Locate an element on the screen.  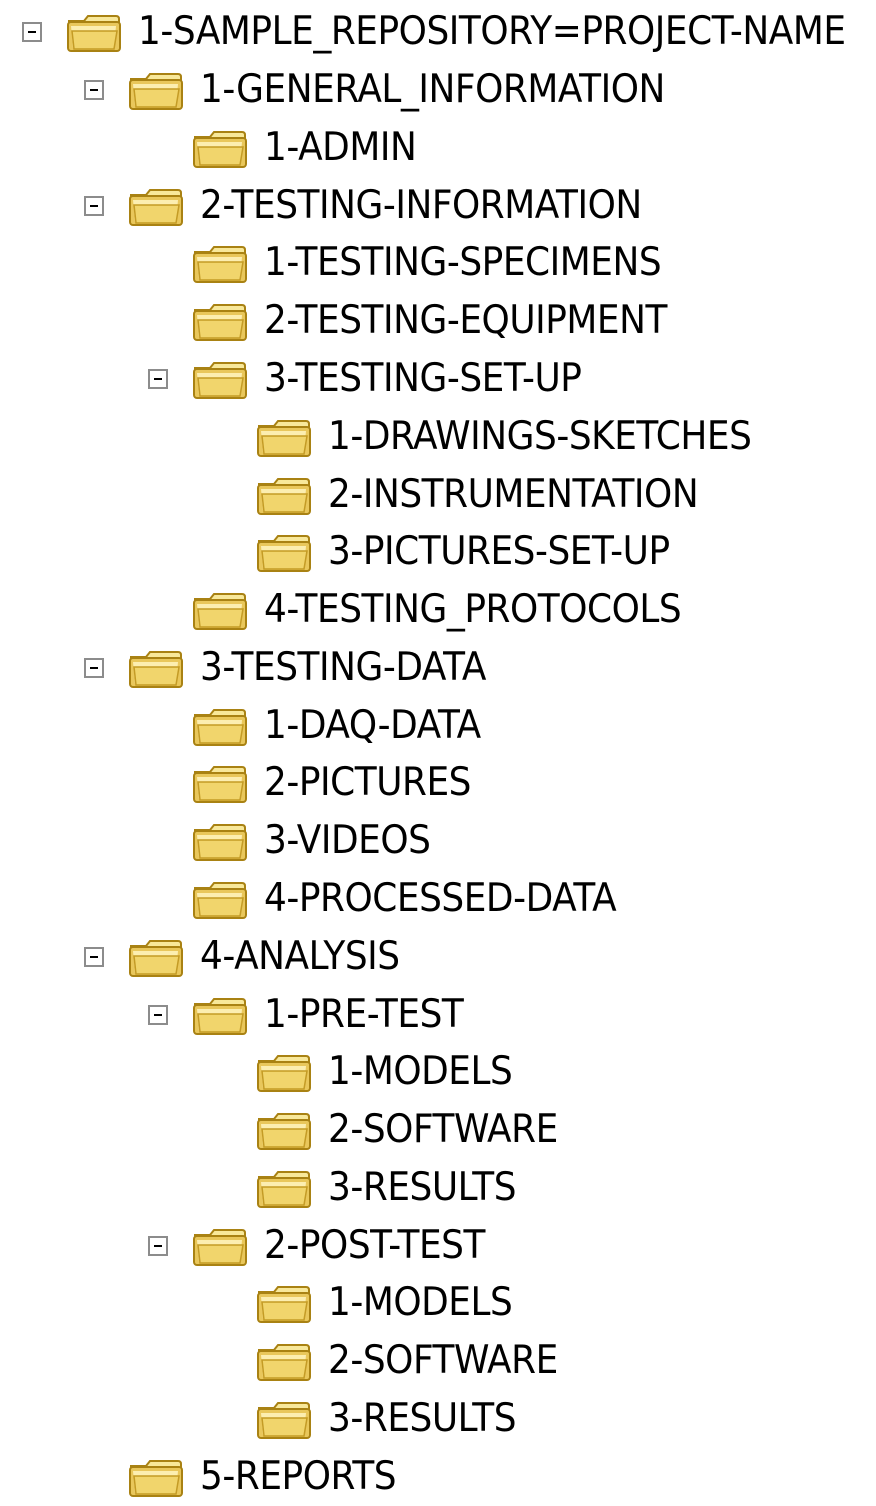
tree-node-testing-data: 3-TESTING-DATA is located at coordinates (297, 668).